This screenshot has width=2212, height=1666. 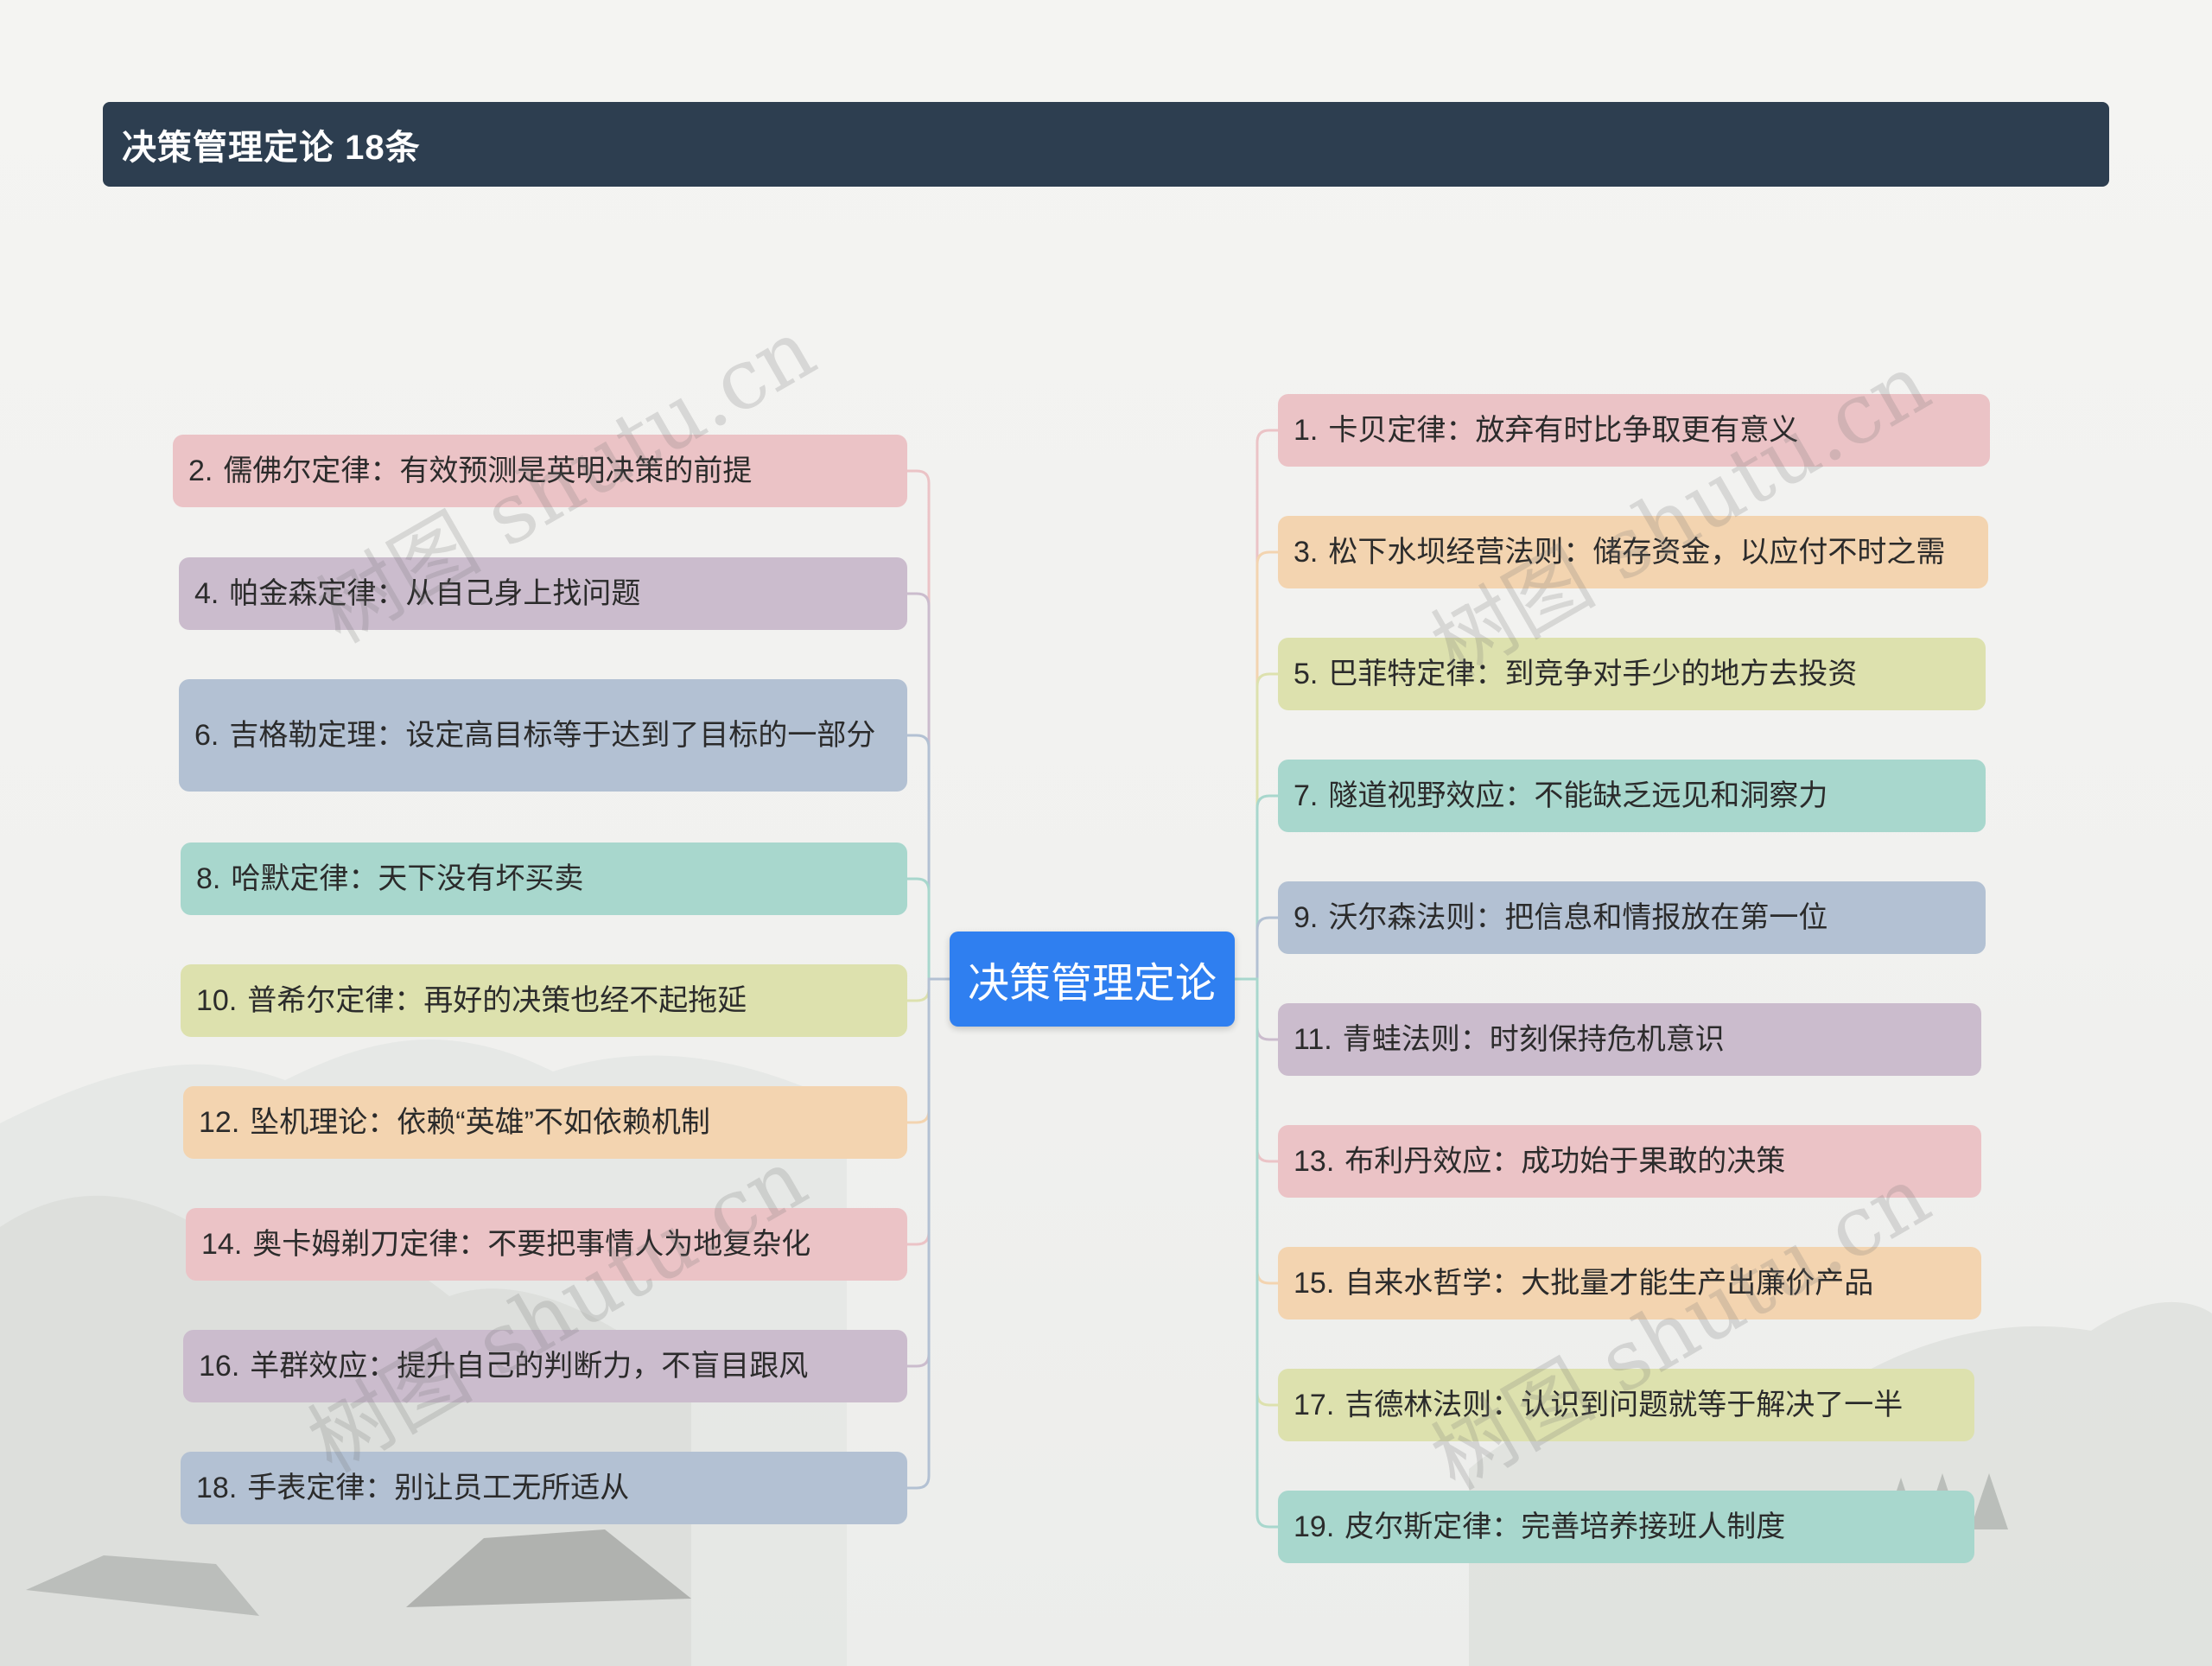 I want to click on right-node-4: 7. 隧道视野效应：不能缺乏远见和洞察力, so click(x=1632, y=796).